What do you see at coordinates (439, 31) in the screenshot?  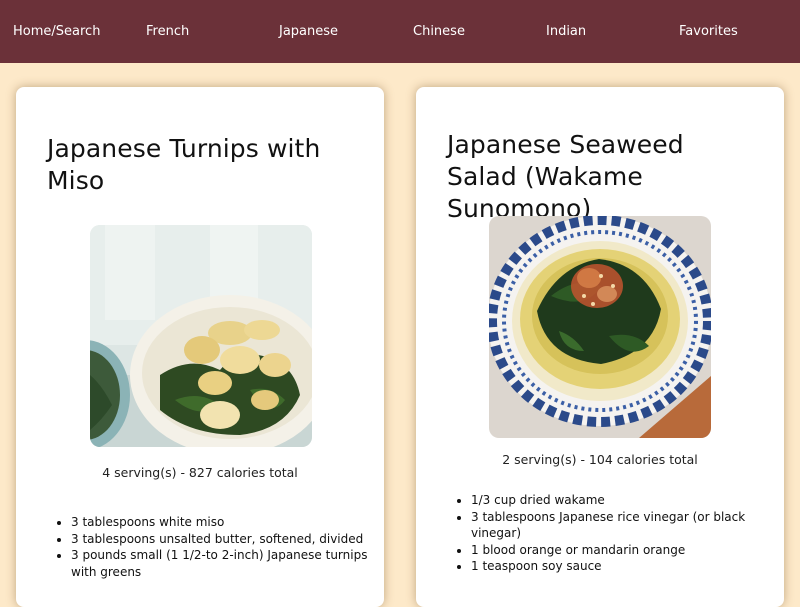 I see `nav-chinese: Chinese` at bounding box center [439, 31].